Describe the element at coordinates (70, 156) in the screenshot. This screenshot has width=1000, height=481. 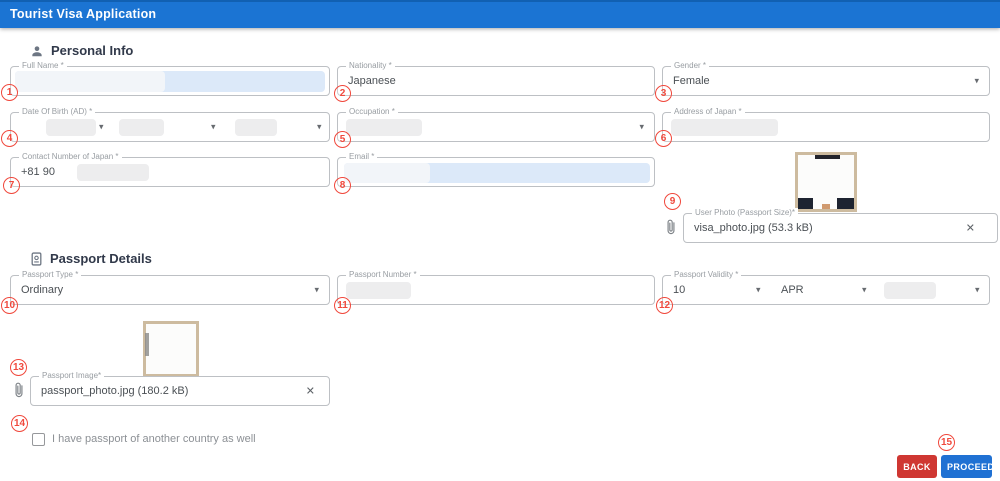
I see `field-label: Contact Number of Japan *` at that location.